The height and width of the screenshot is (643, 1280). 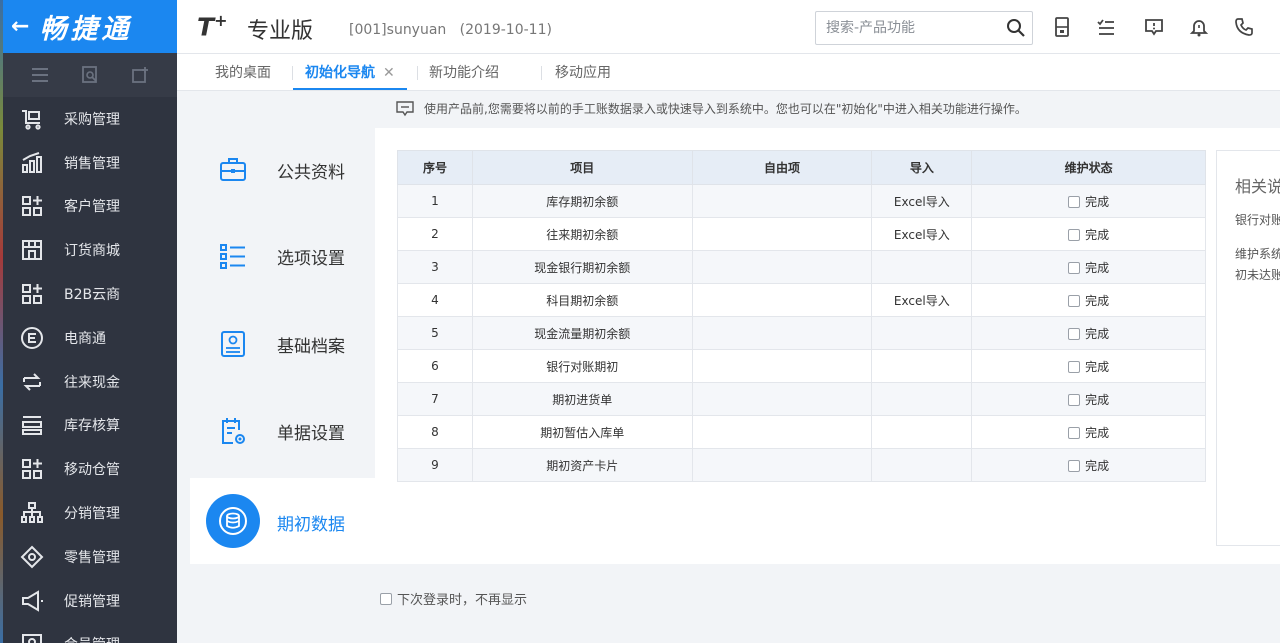 I want to click on back-arrow-icon: ←, so click(x=20, y=26).